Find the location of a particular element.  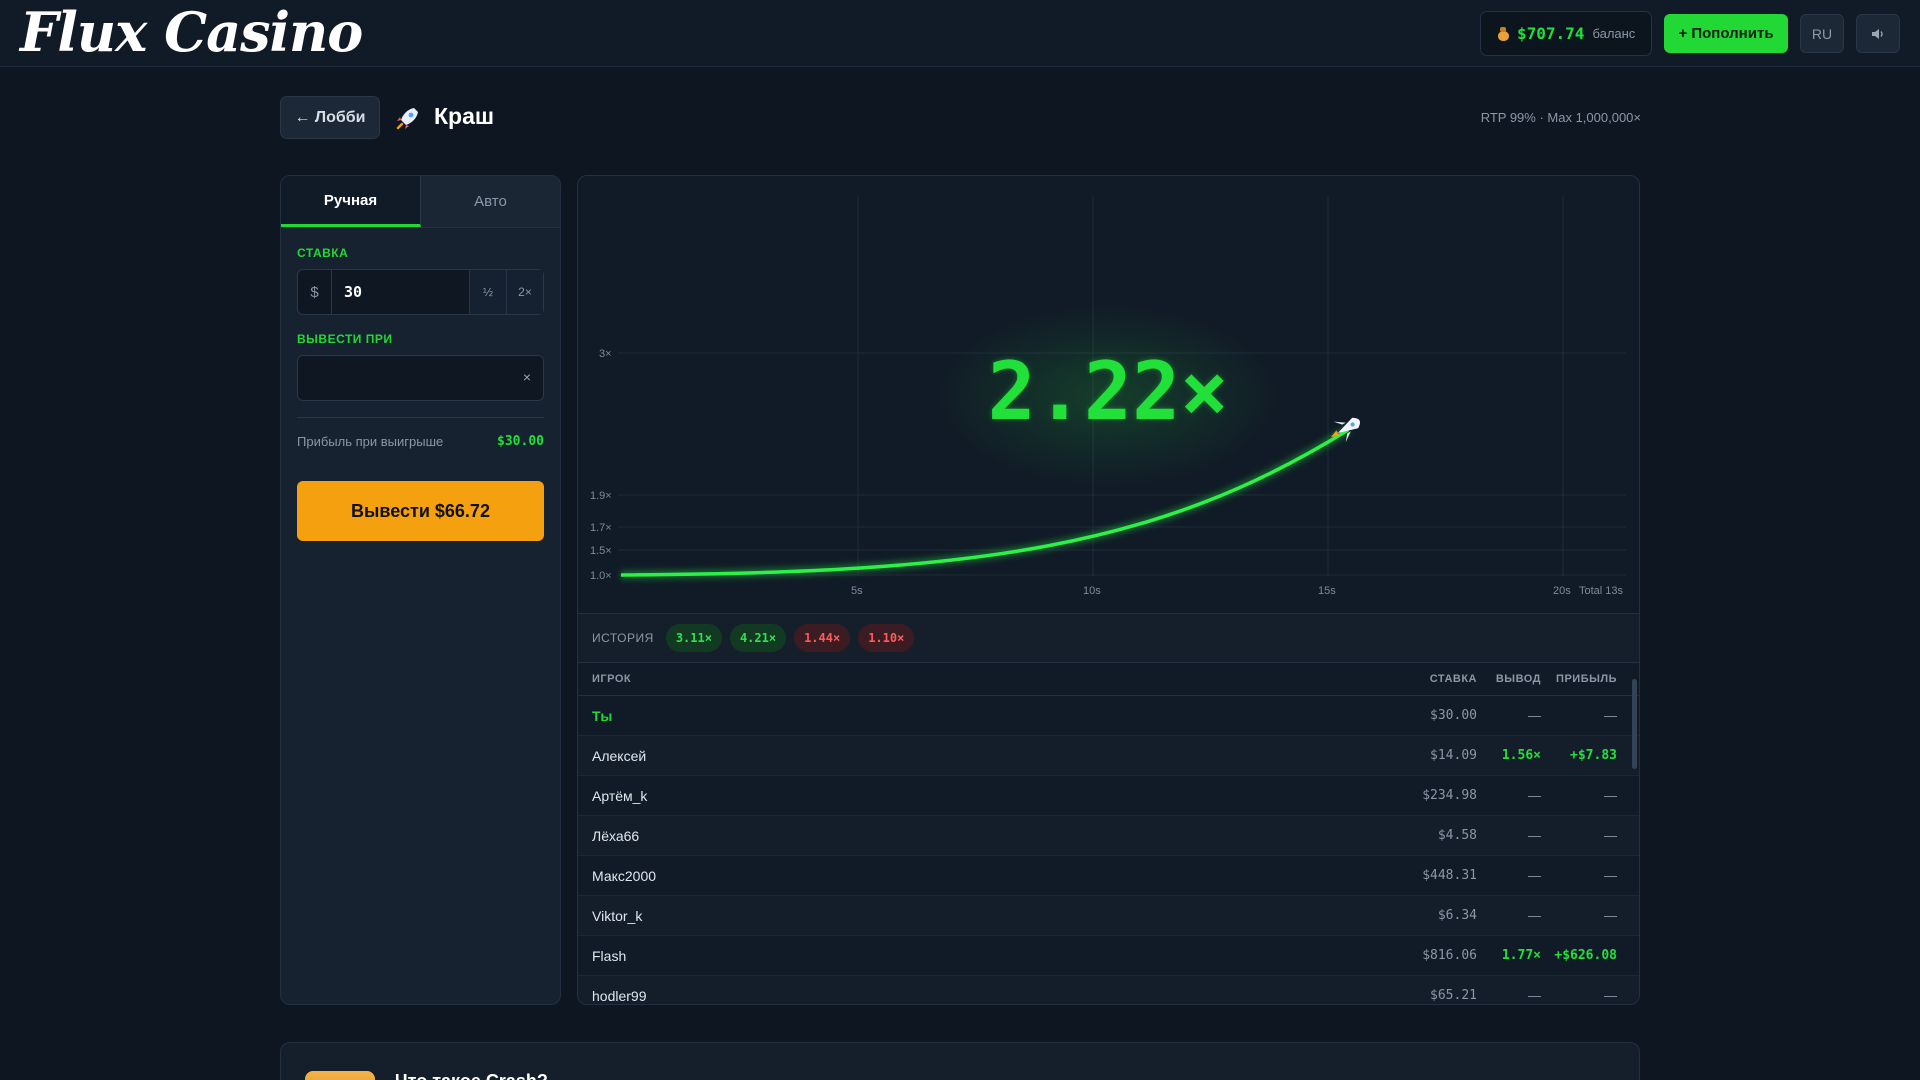

total-time-label: Total 13s is located at coordinates (1601, 591).